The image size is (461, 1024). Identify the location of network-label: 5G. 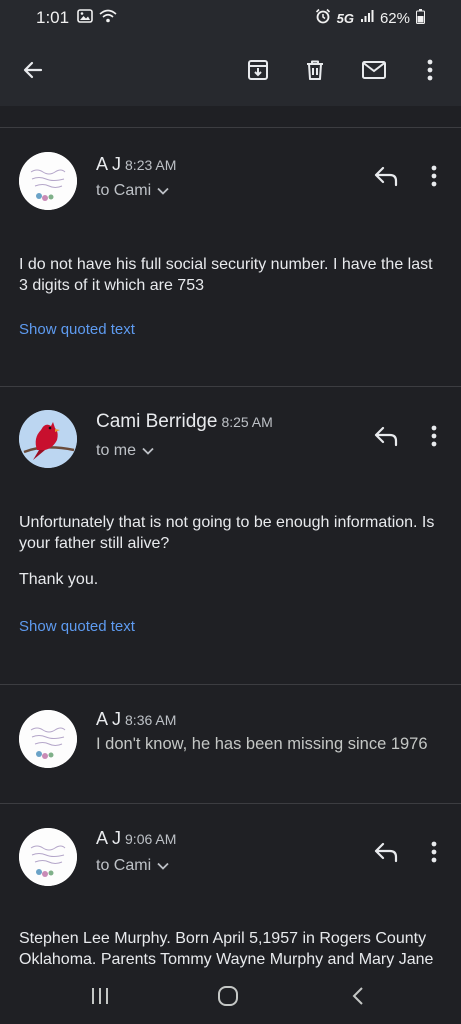
(345, 18).